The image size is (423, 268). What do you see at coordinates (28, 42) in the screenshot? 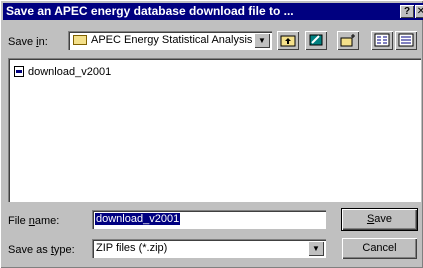
I see `save-in-label: Save in:` at bounding box center [28, 42].